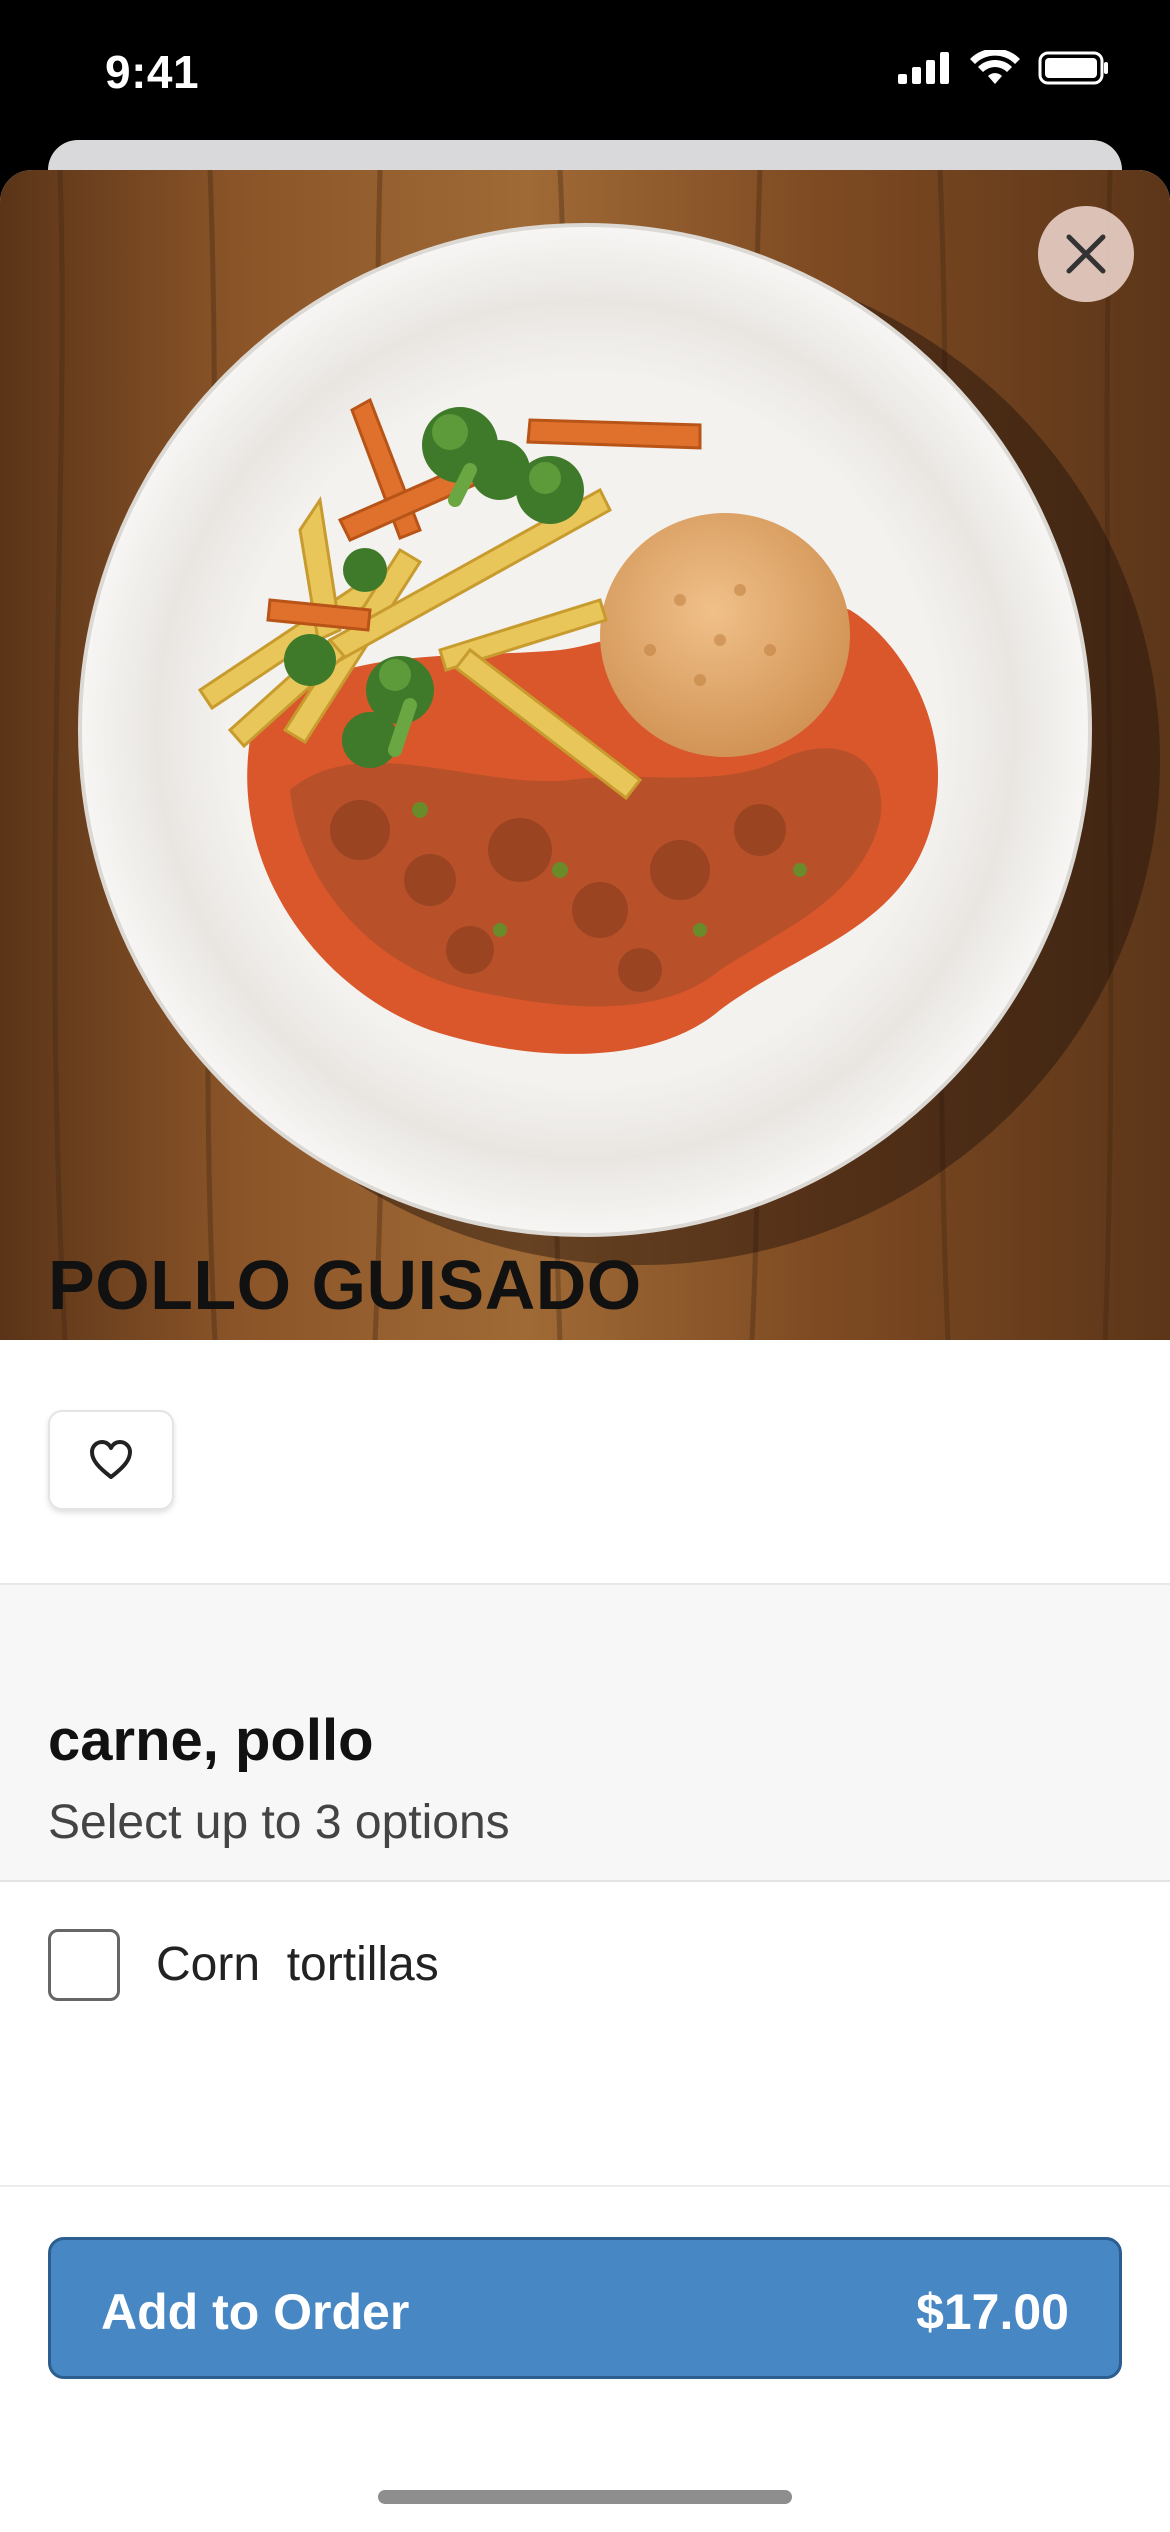 Image resolution: width=1170 pixels, height=2532 pixels. I want to click on option-label: Corn tortillas, so click(297, 1964).